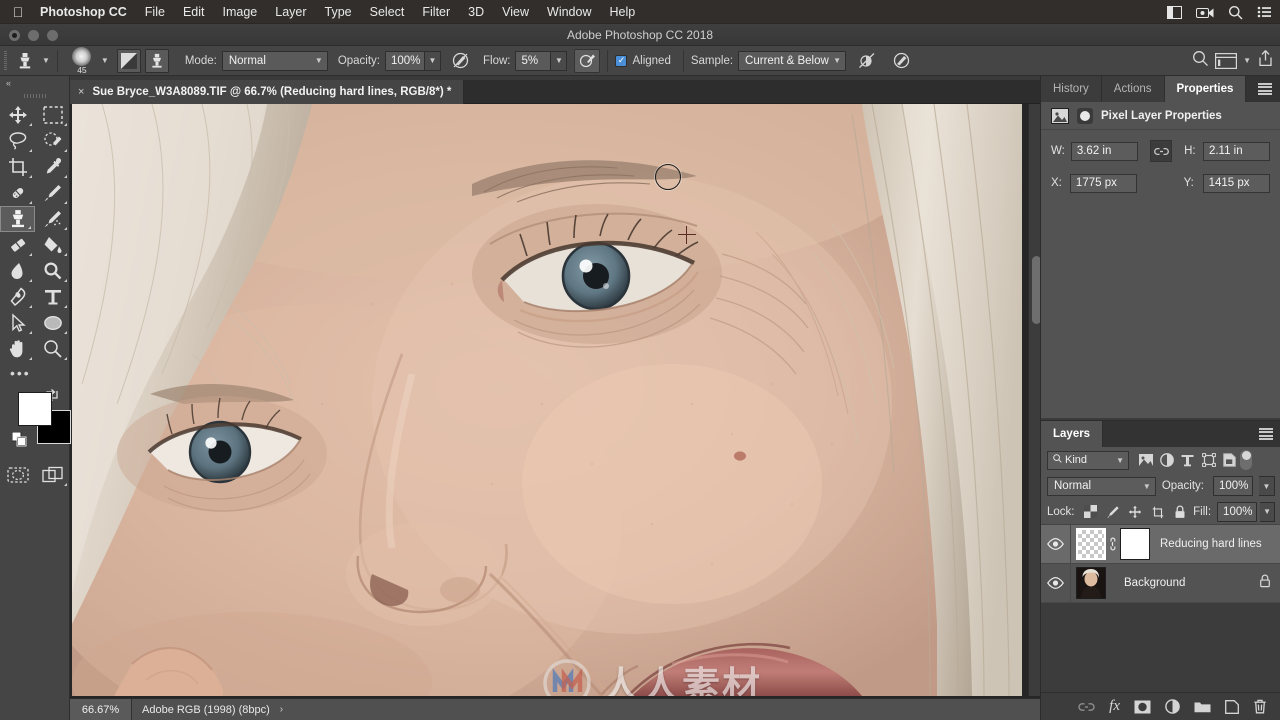 The width and height of the screenshot is (1280, 720). What do you see at coordinates (19, 439) in the screenshot?
I see `default-colors-icon` at bounding box center [19, 439].